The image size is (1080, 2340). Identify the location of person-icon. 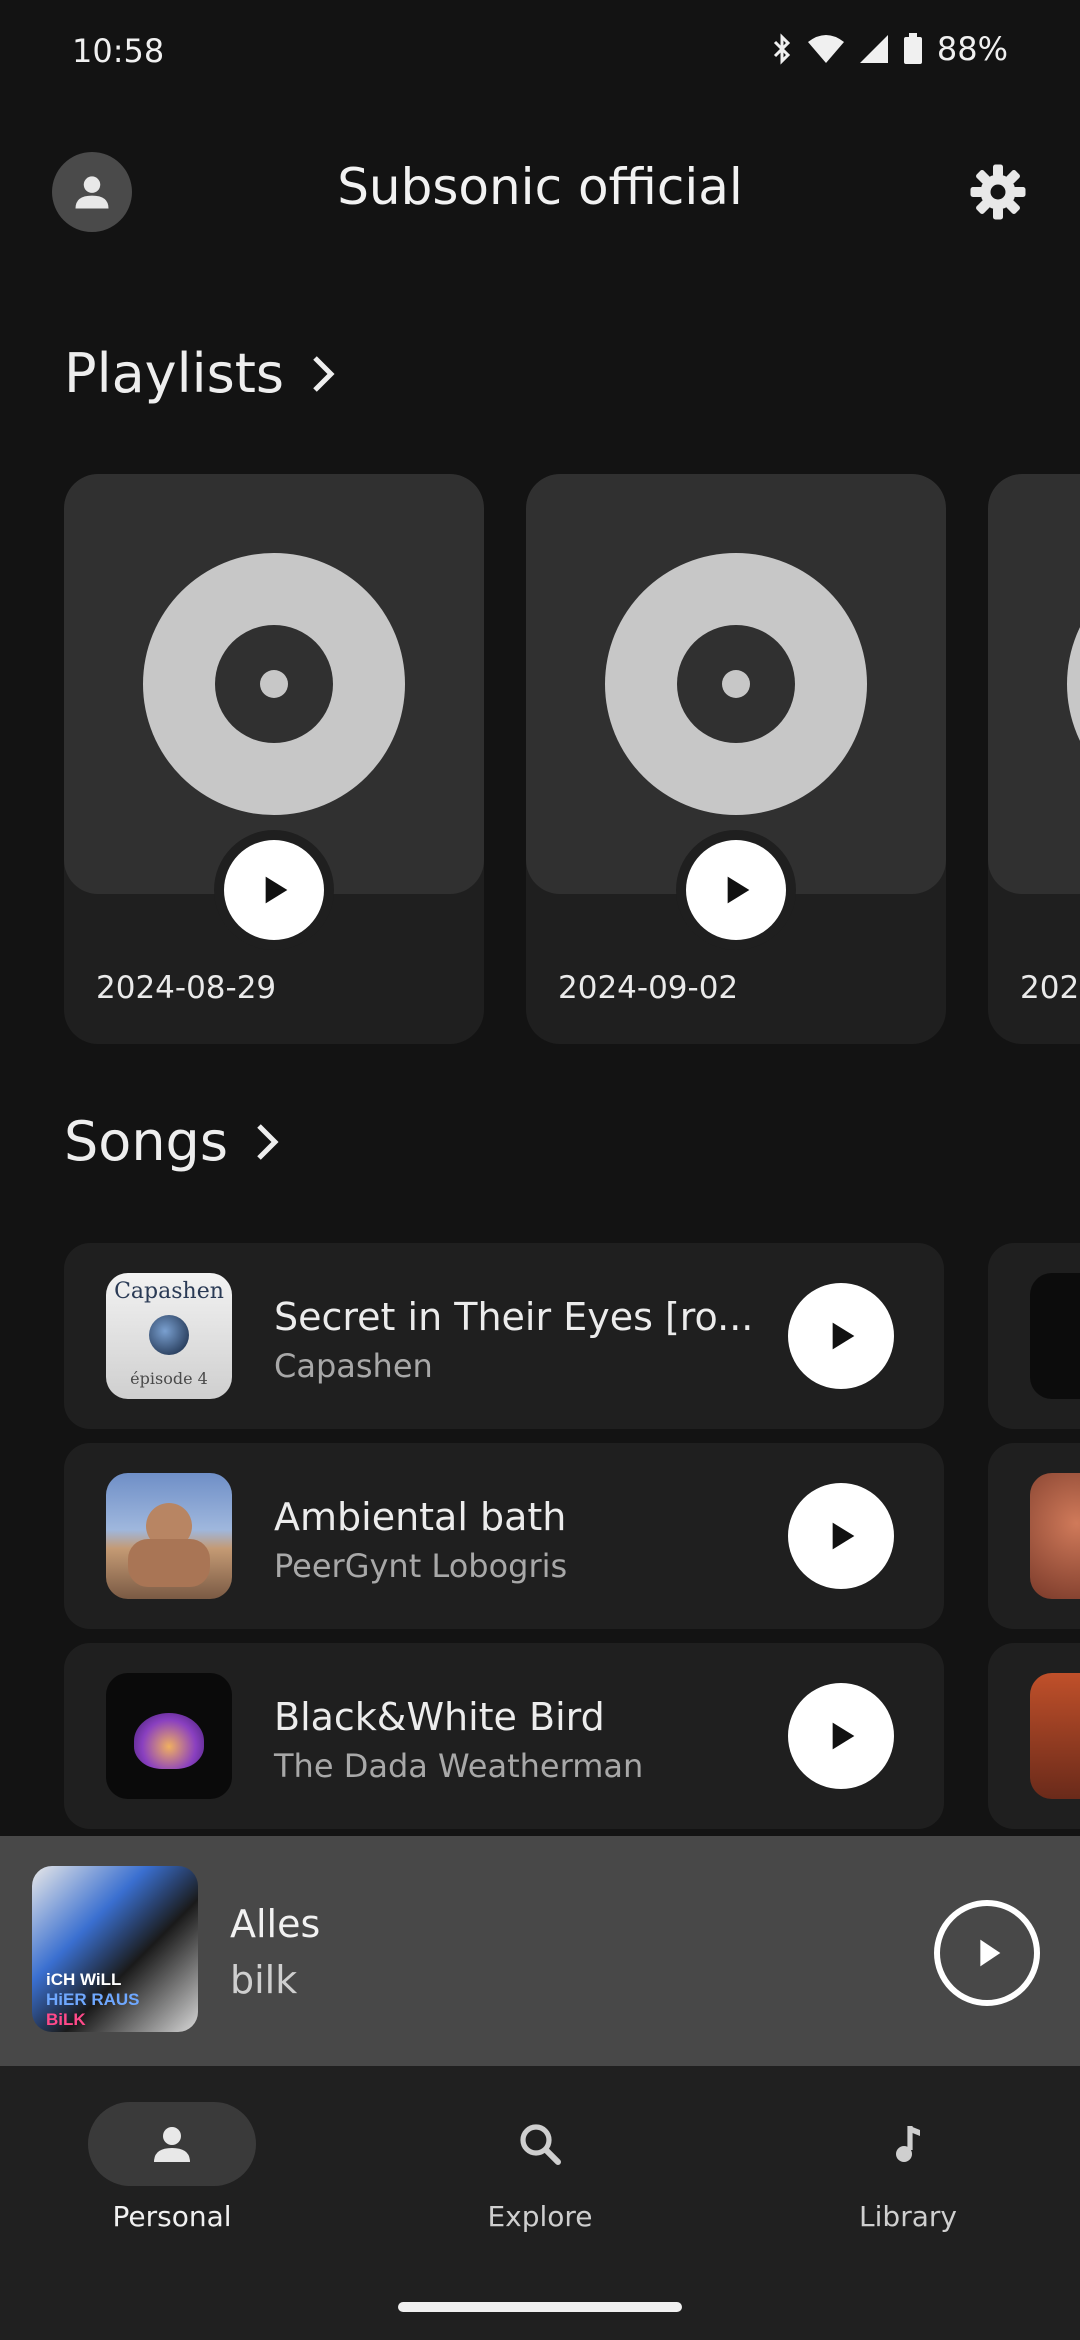
(172, 2144).